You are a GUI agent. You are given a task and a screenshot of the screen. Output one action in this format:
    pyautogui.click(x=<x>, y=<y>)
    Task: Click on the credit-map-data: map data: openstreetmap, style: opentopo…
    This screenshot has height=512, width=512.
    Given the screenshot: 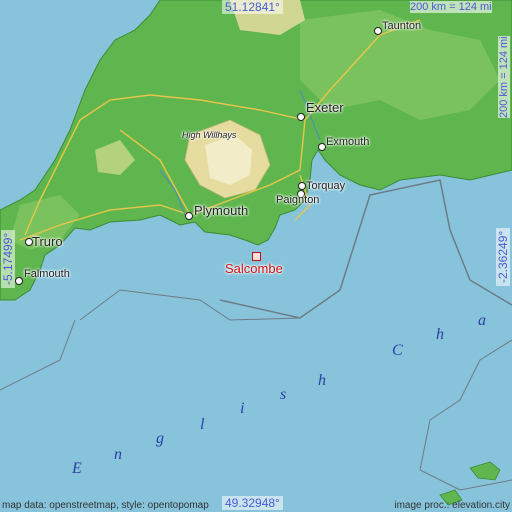 What is the action you would take?
    pyautogui.click(x=105, y=505)
    